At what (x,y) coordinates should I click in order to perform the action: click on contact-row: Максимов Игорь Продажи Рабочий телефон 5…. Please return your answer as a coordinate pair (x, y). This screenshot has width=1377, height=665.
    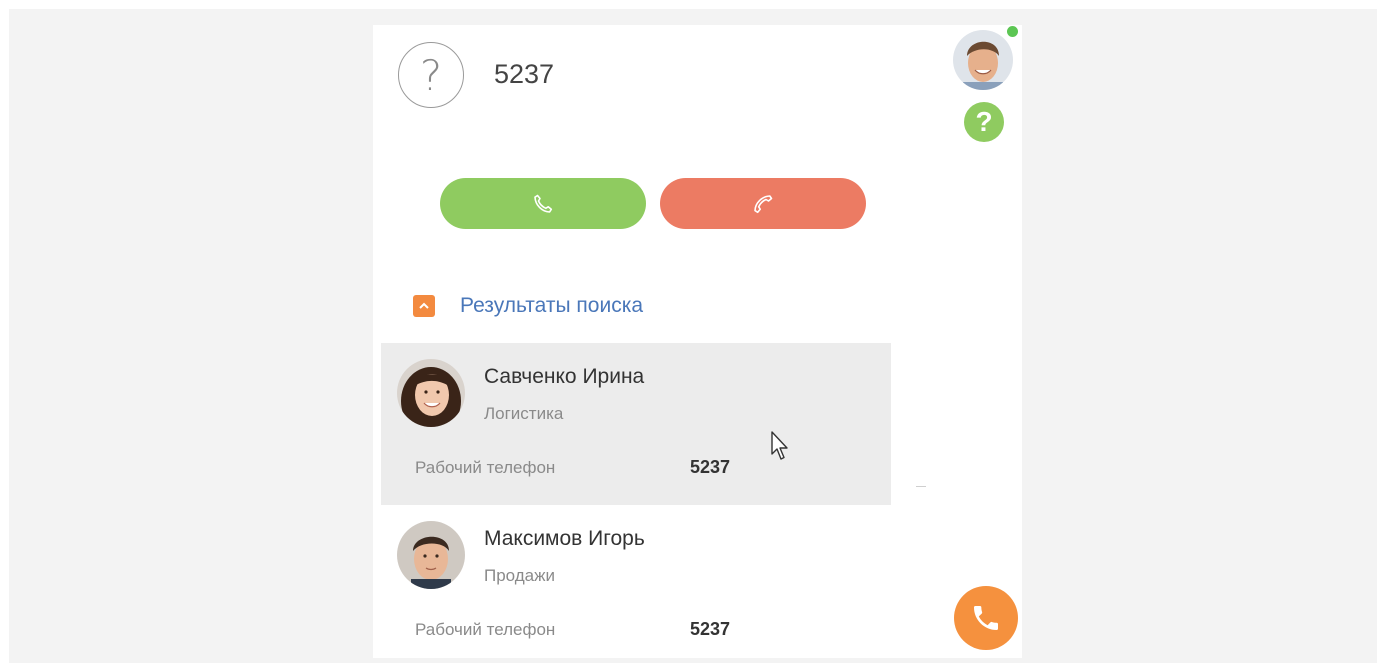
    Looking at the image, I should click on (636, 581).